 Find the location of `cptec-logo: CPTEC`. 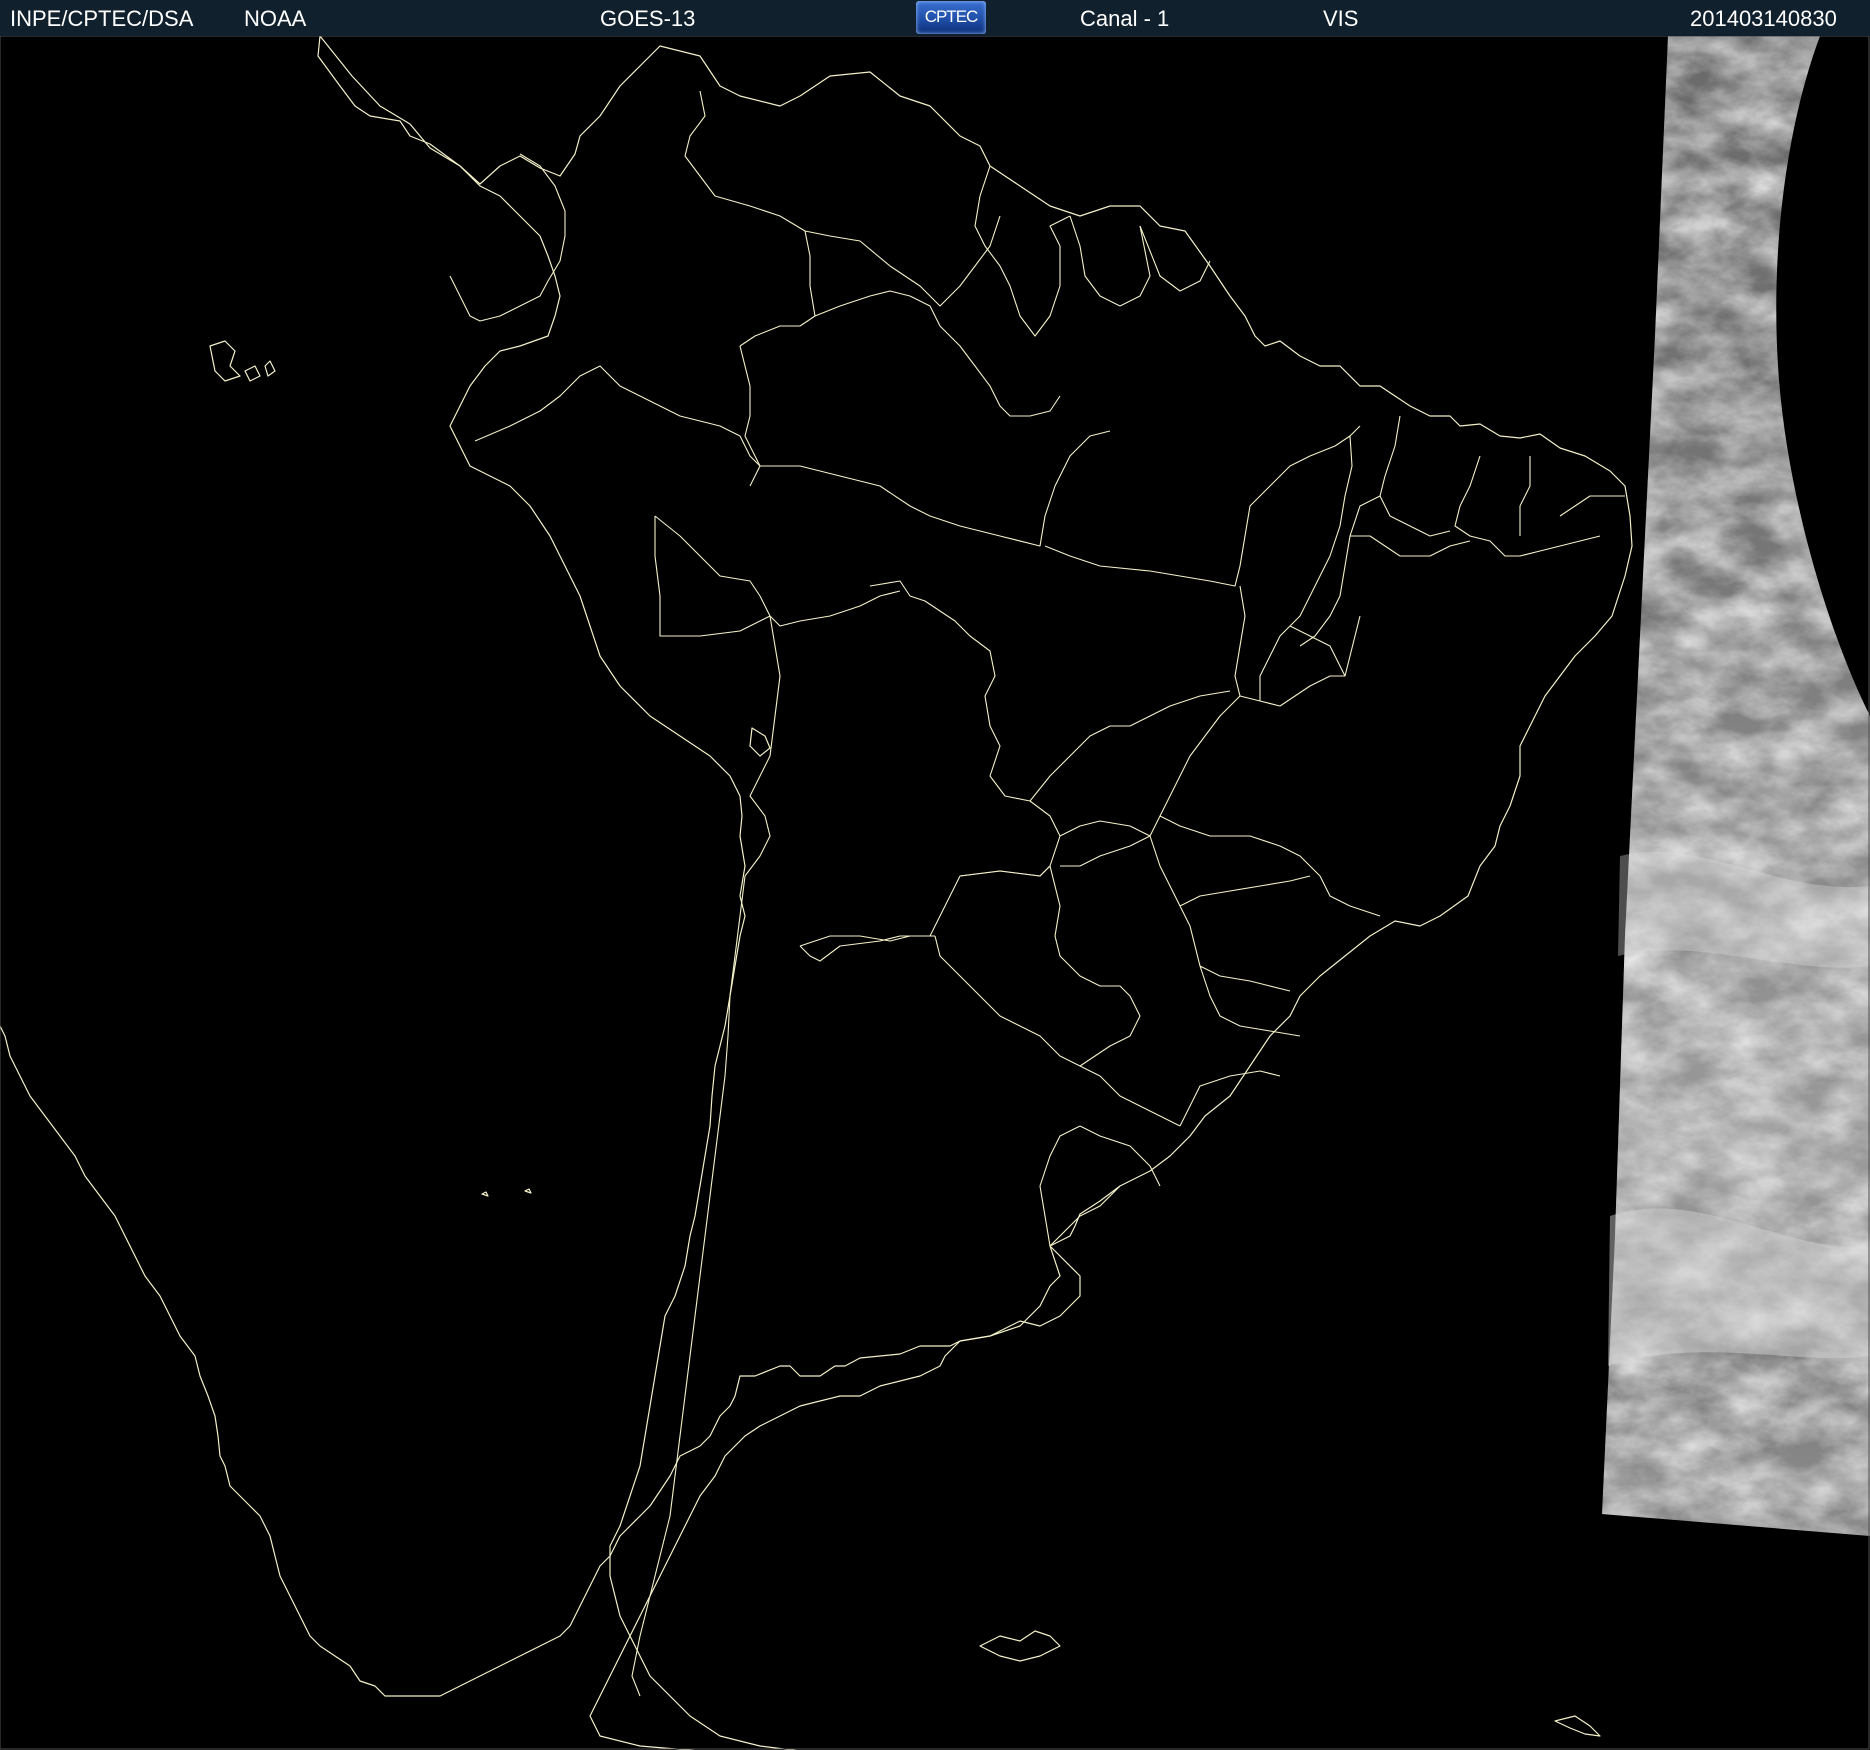

cptec-logo: CPTEC is located at coordinates (951, 17).